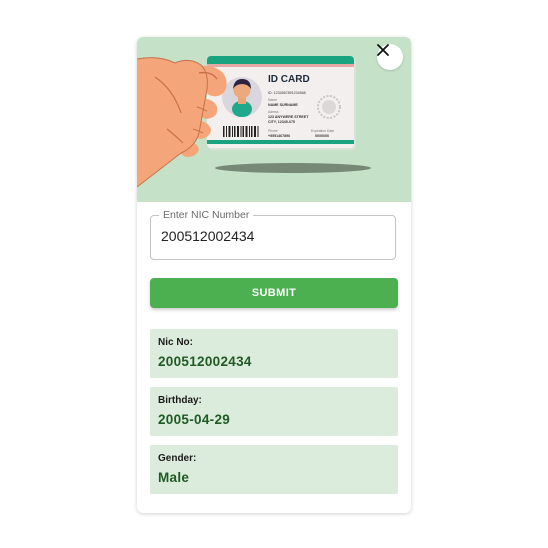  I want to click on close-button, so click(390, 57).